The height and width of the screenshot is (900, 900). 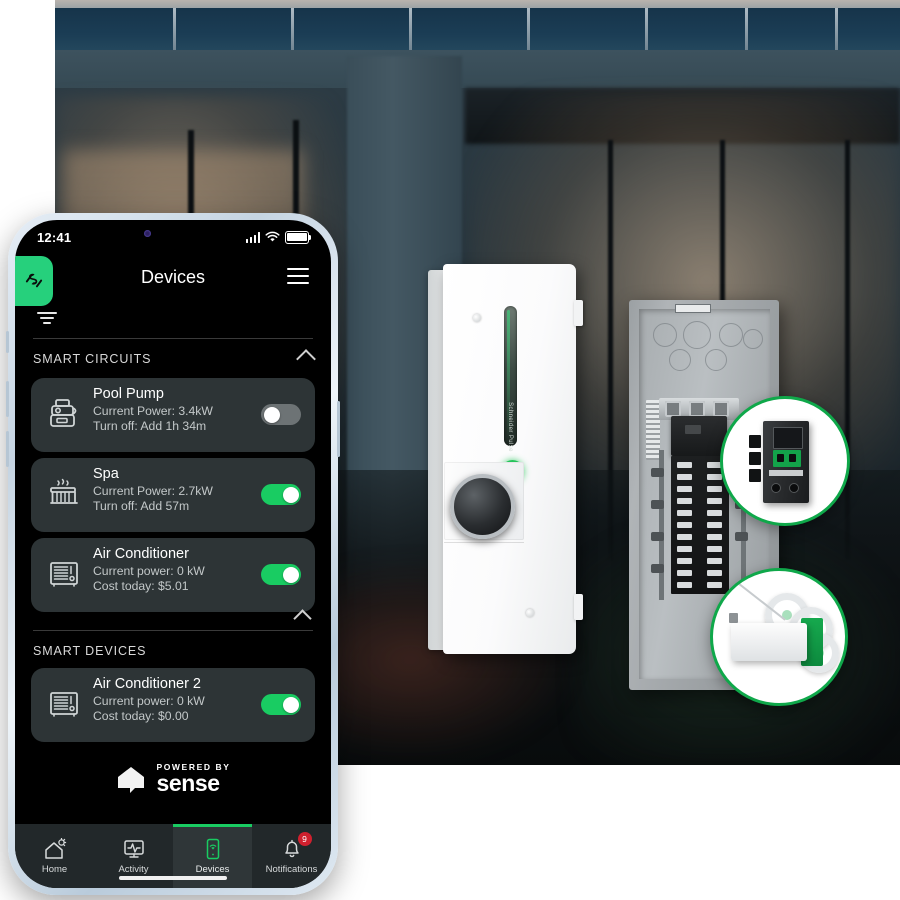 What do you see at coordinates (764, 603) in the screenshot?
I see `antenna-icon` at bounding box center [764, 603].